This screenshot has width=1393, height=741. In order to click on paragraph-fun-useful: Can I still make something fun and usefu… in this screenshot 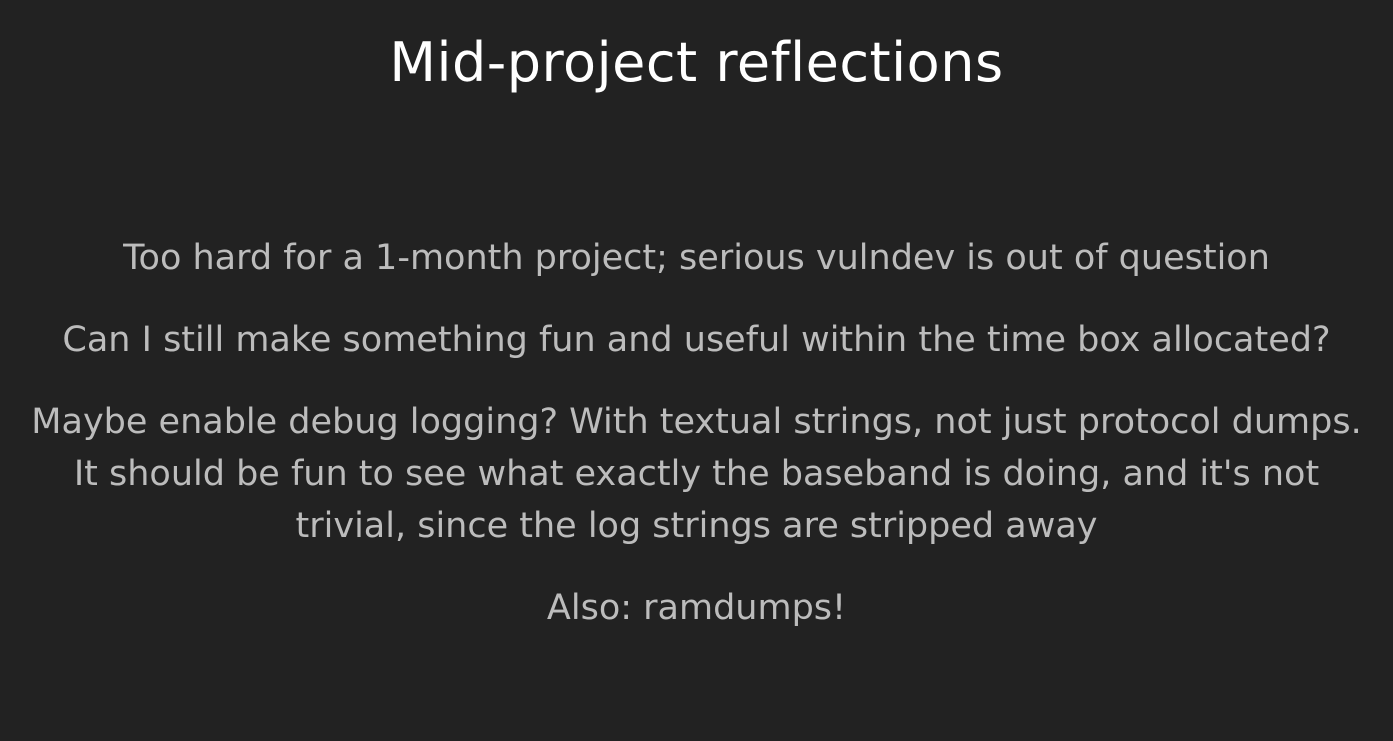, I will do `click(696, 340)`.